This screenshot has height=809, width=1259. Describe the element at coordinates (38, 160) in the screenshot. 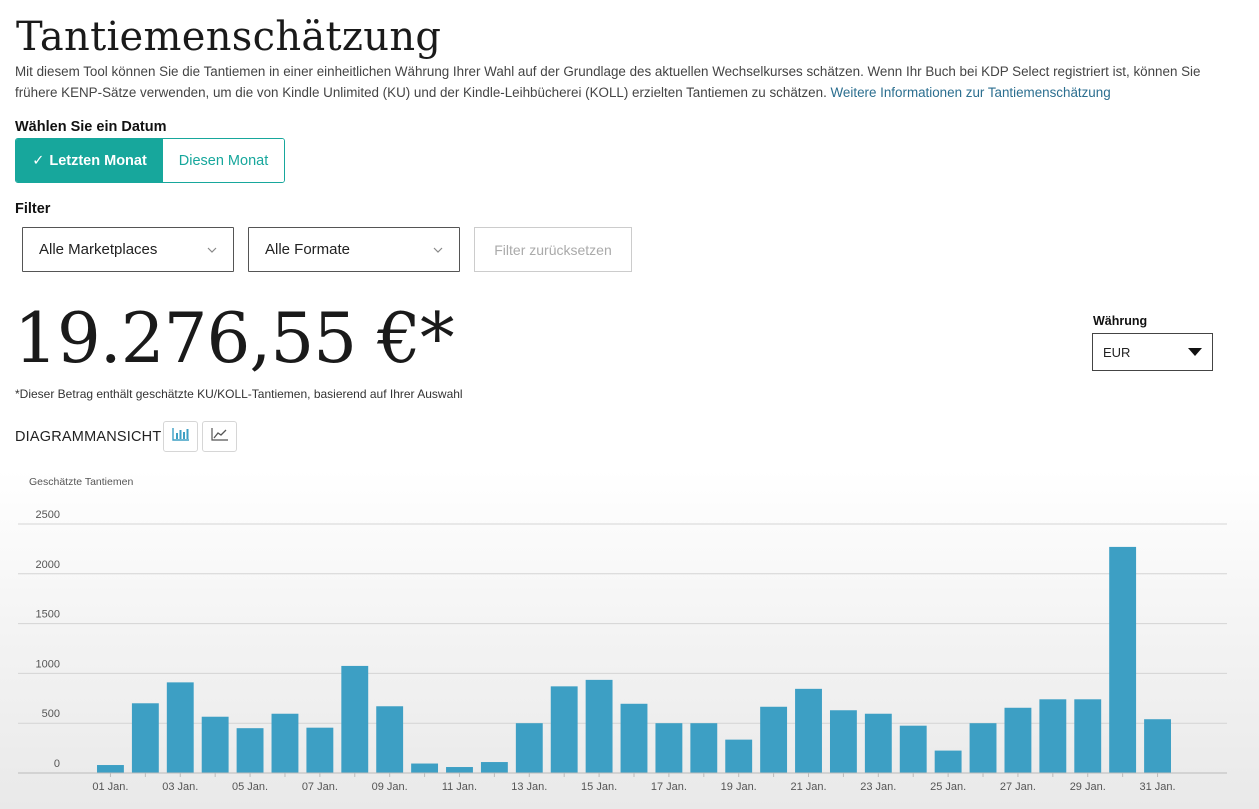

I see `check-icon: ✓` at that location.